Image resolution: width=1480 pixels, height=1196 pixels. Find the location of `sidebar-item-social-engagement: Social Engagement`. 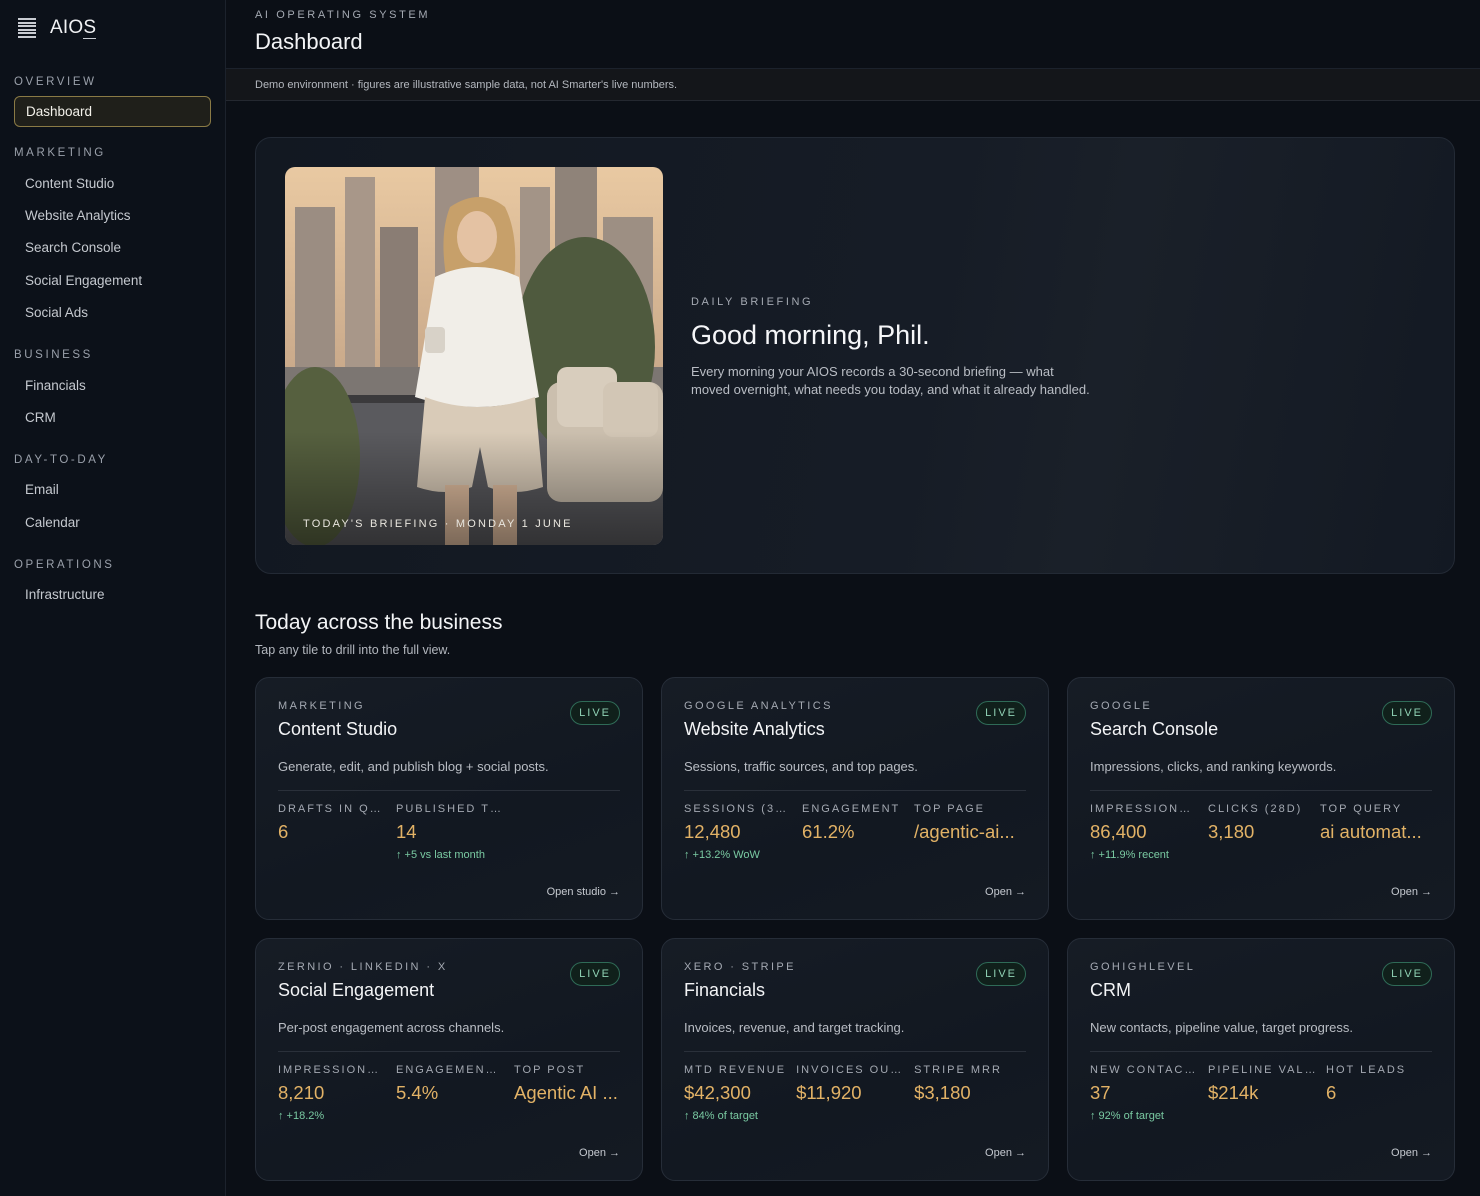

sidebar-item-social-engagement: Social Engagement is located at coordinates (112, 280).